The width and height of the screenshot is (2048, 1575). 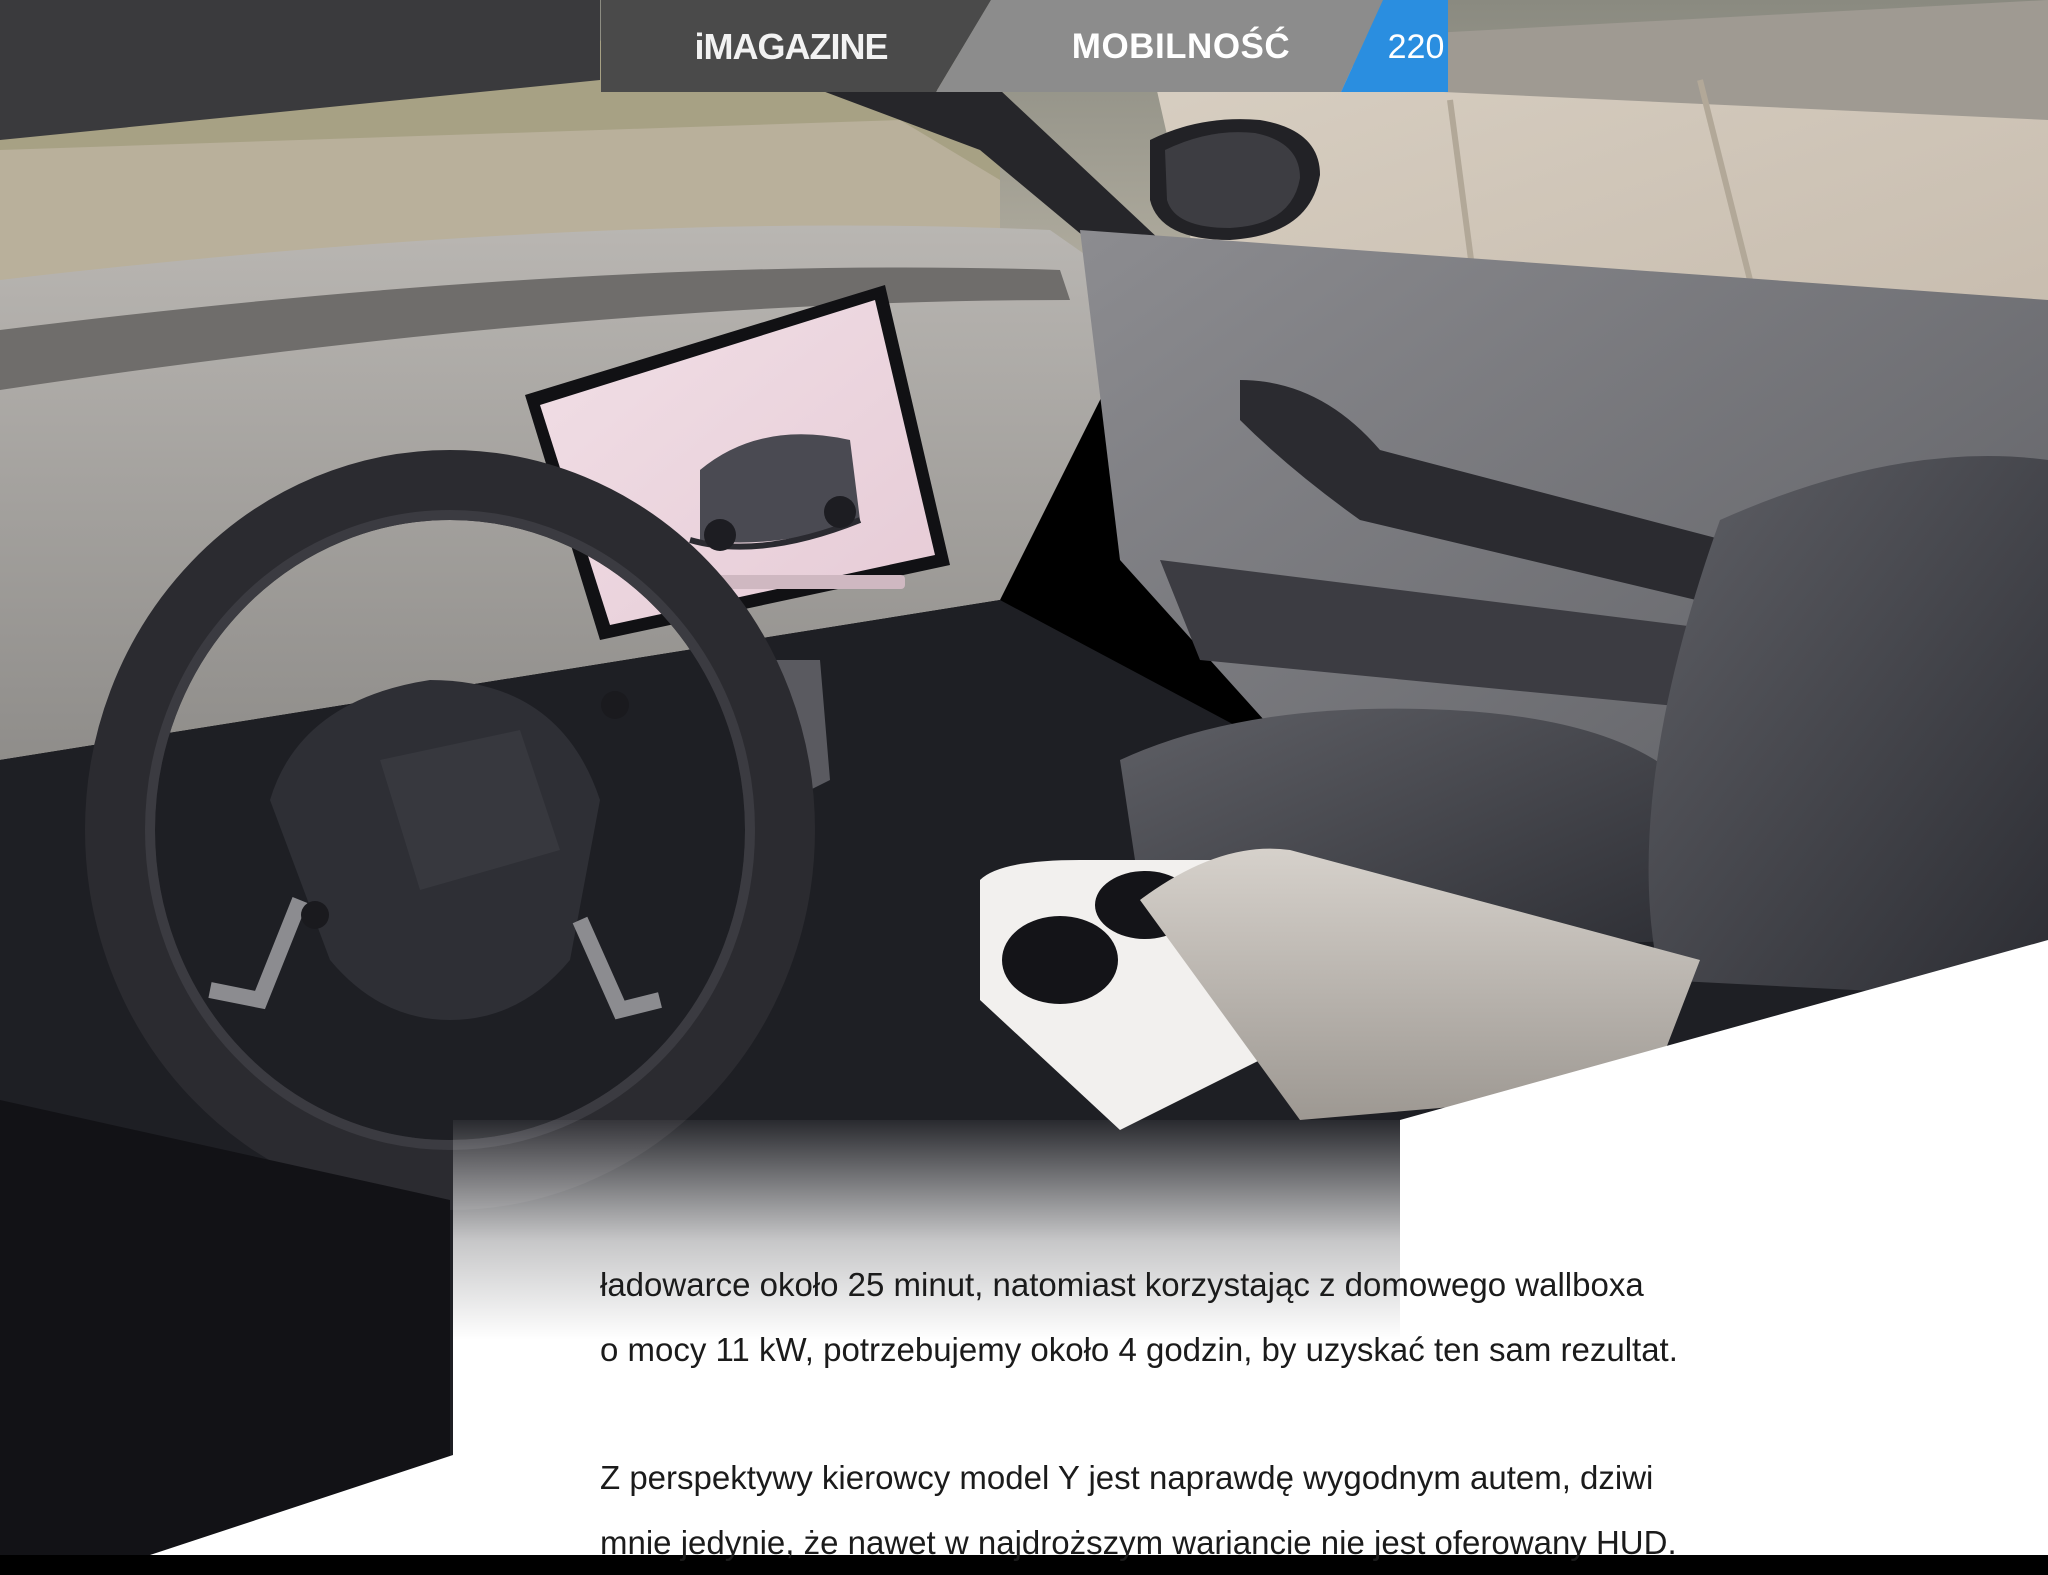 I want to click on section-label: MOBILNOŚĆ, so click(x=1181, y=46).